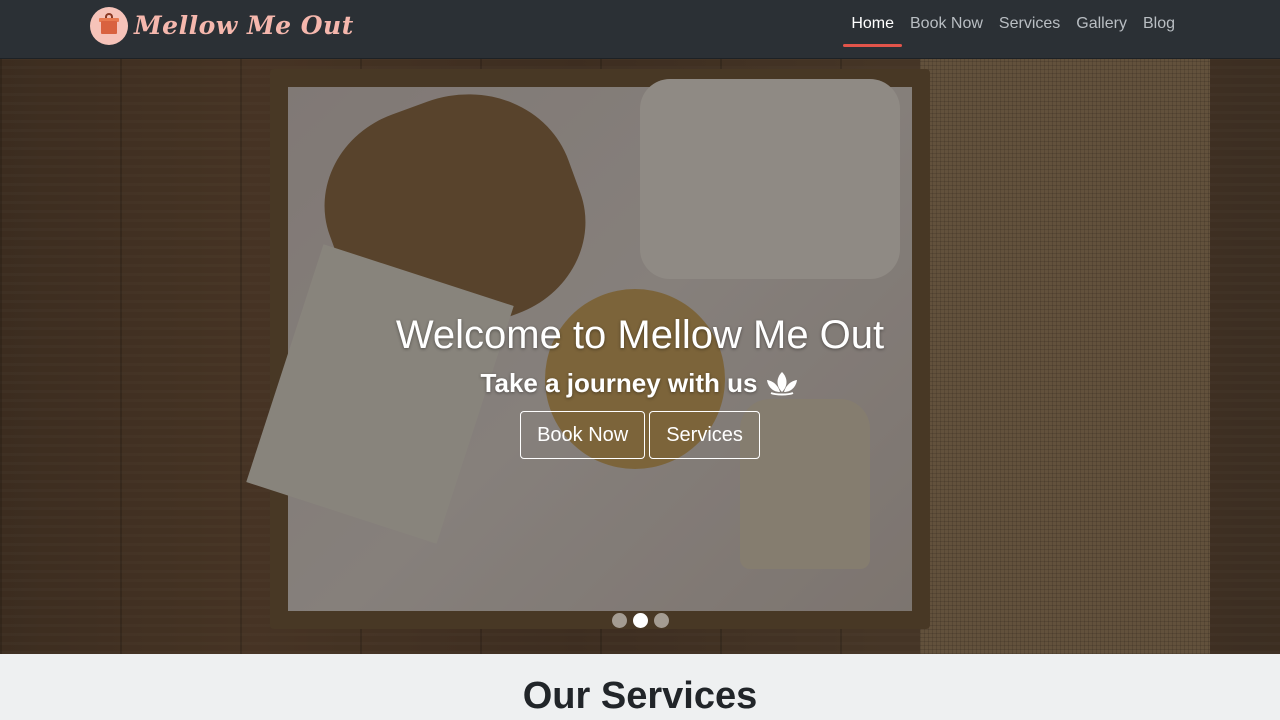 The image size is (1280, 720). Describe the element at coordinates (1029, 24) in the screenshot. I see `nav-item-services: Services` at that location.